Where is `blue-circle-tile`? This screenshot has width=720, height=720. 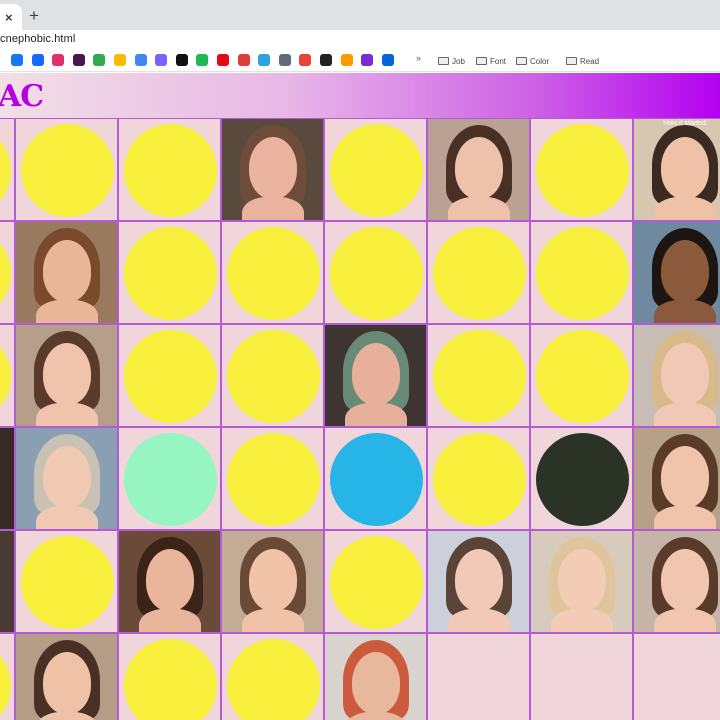
blue-circle-tile is located at coordinates (375, 478).